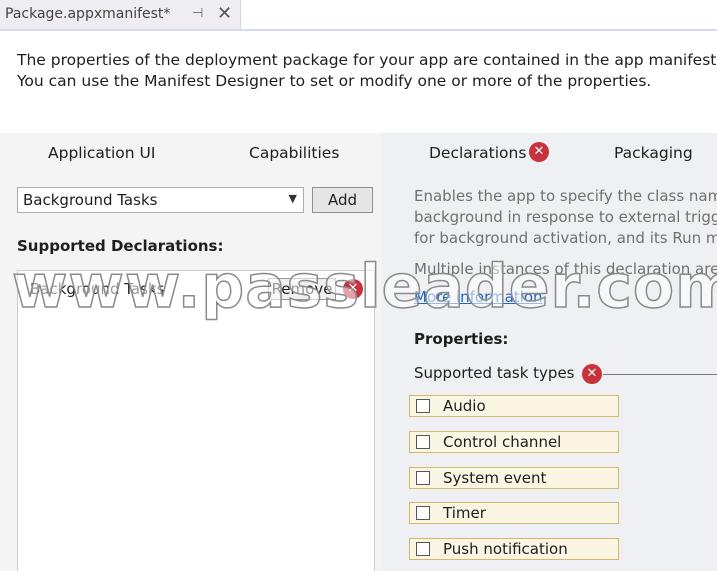 Image resolution: width=717 pixels, height=571 pixels. Describe the element at coordinates (88, 14) in the screenshot. I see `document-tab-title: Package.appxmanifest*` at that location.